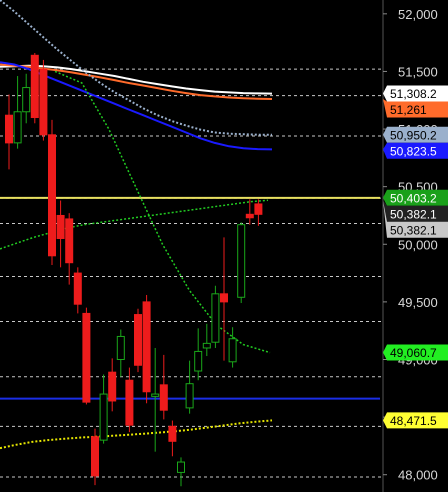 The height and width of the screenshot is (492, 448). What do you see at coordinates (418, 475) in the screenshot?
I see `y-tick-label: 48,000` at bounding box center [418, 475].